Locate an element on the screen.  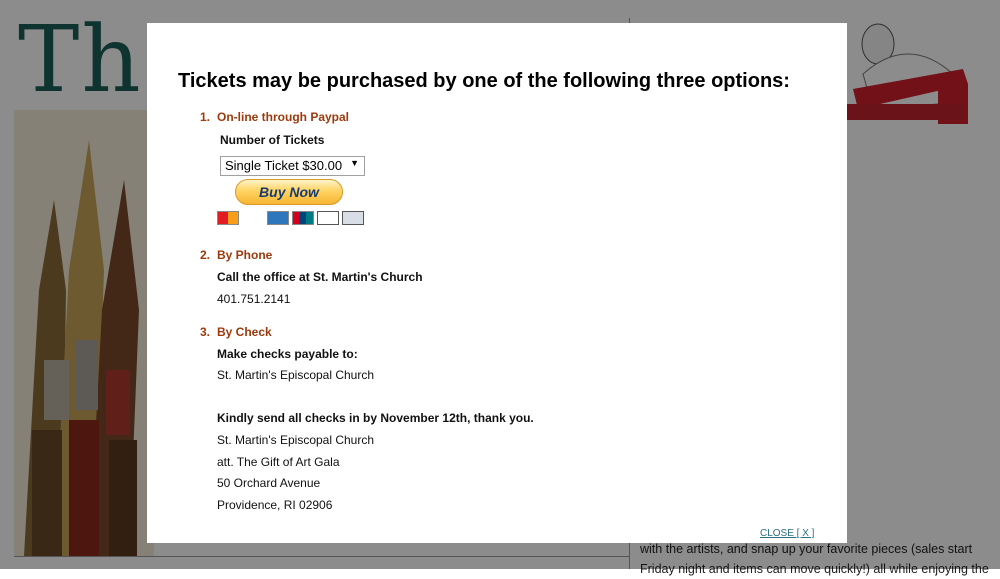
address-line-1: St. Martin's Episcopal Church is located at coordinates (296, 440).